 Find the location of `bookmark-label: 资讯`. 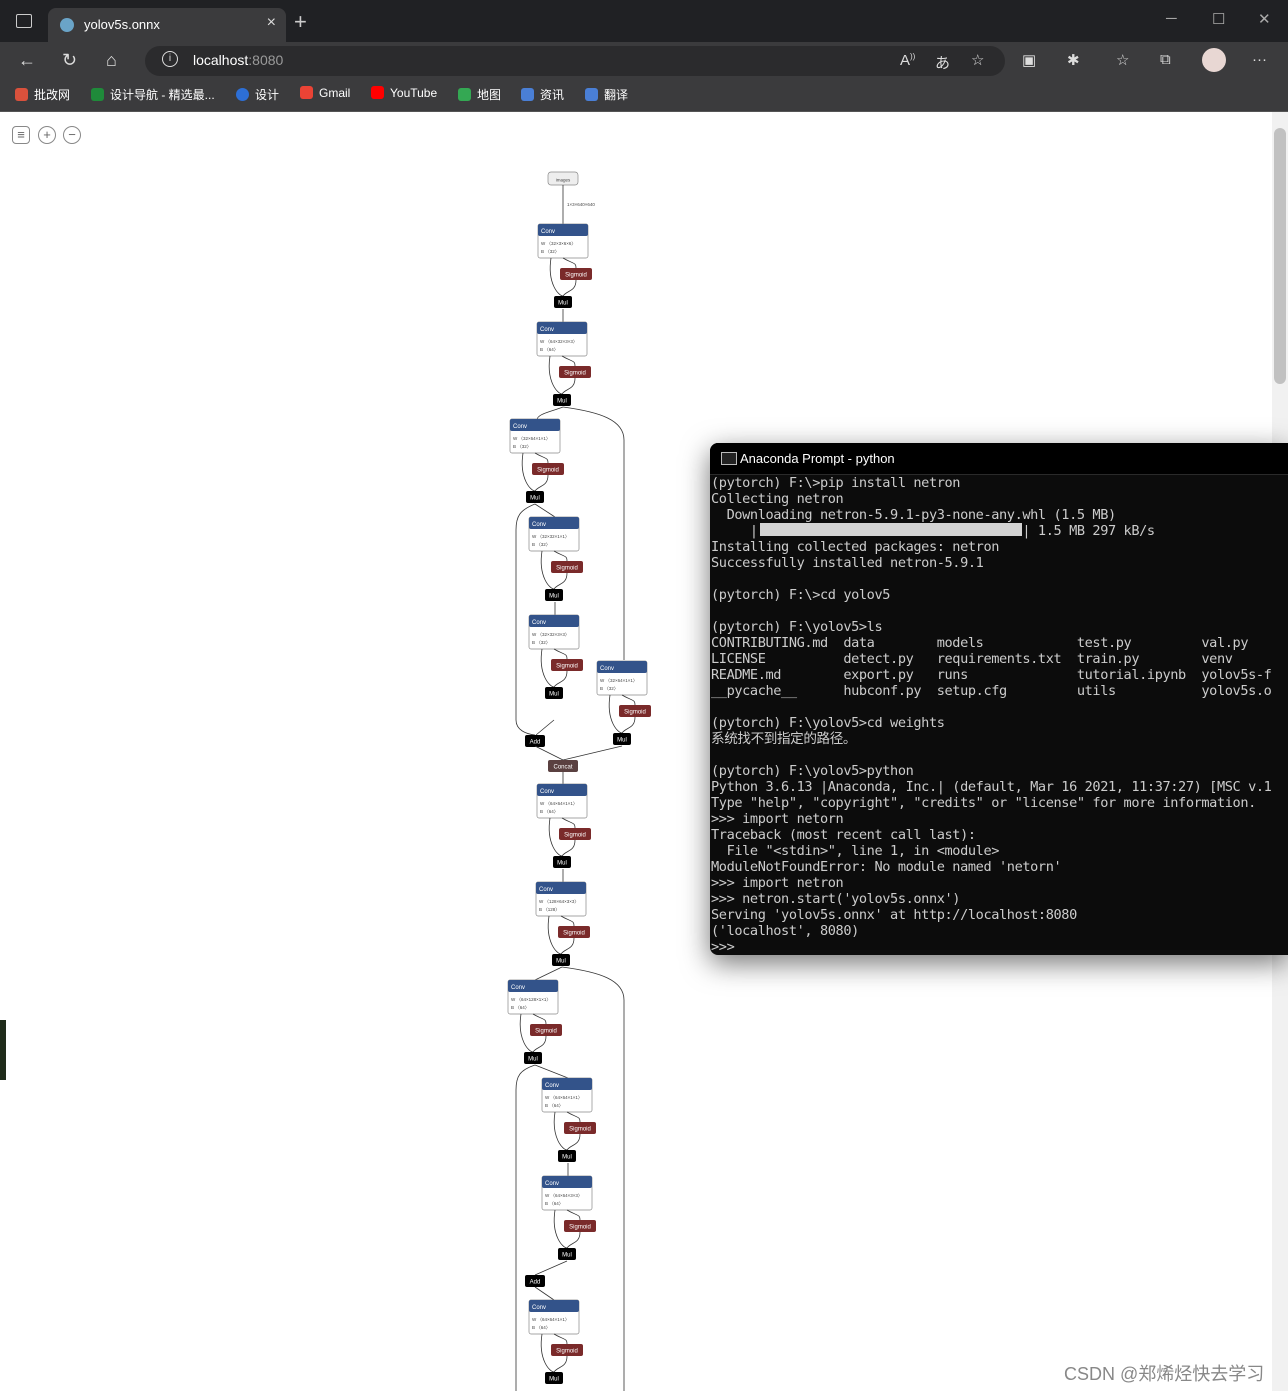

bookmark-label: 资讯 is located at coordinates (552, 95).